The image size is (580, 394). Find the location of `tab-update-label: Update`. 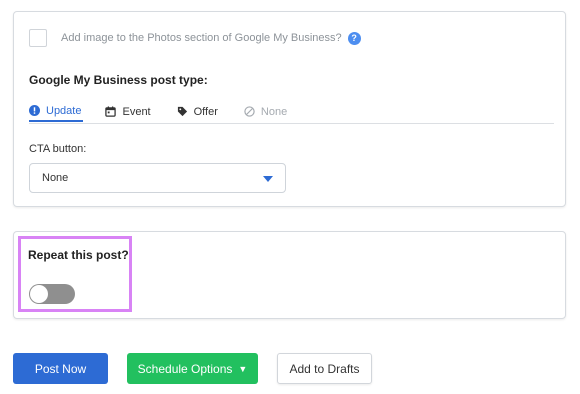

tab-update-label: Update is located at coordinates (64, 110).